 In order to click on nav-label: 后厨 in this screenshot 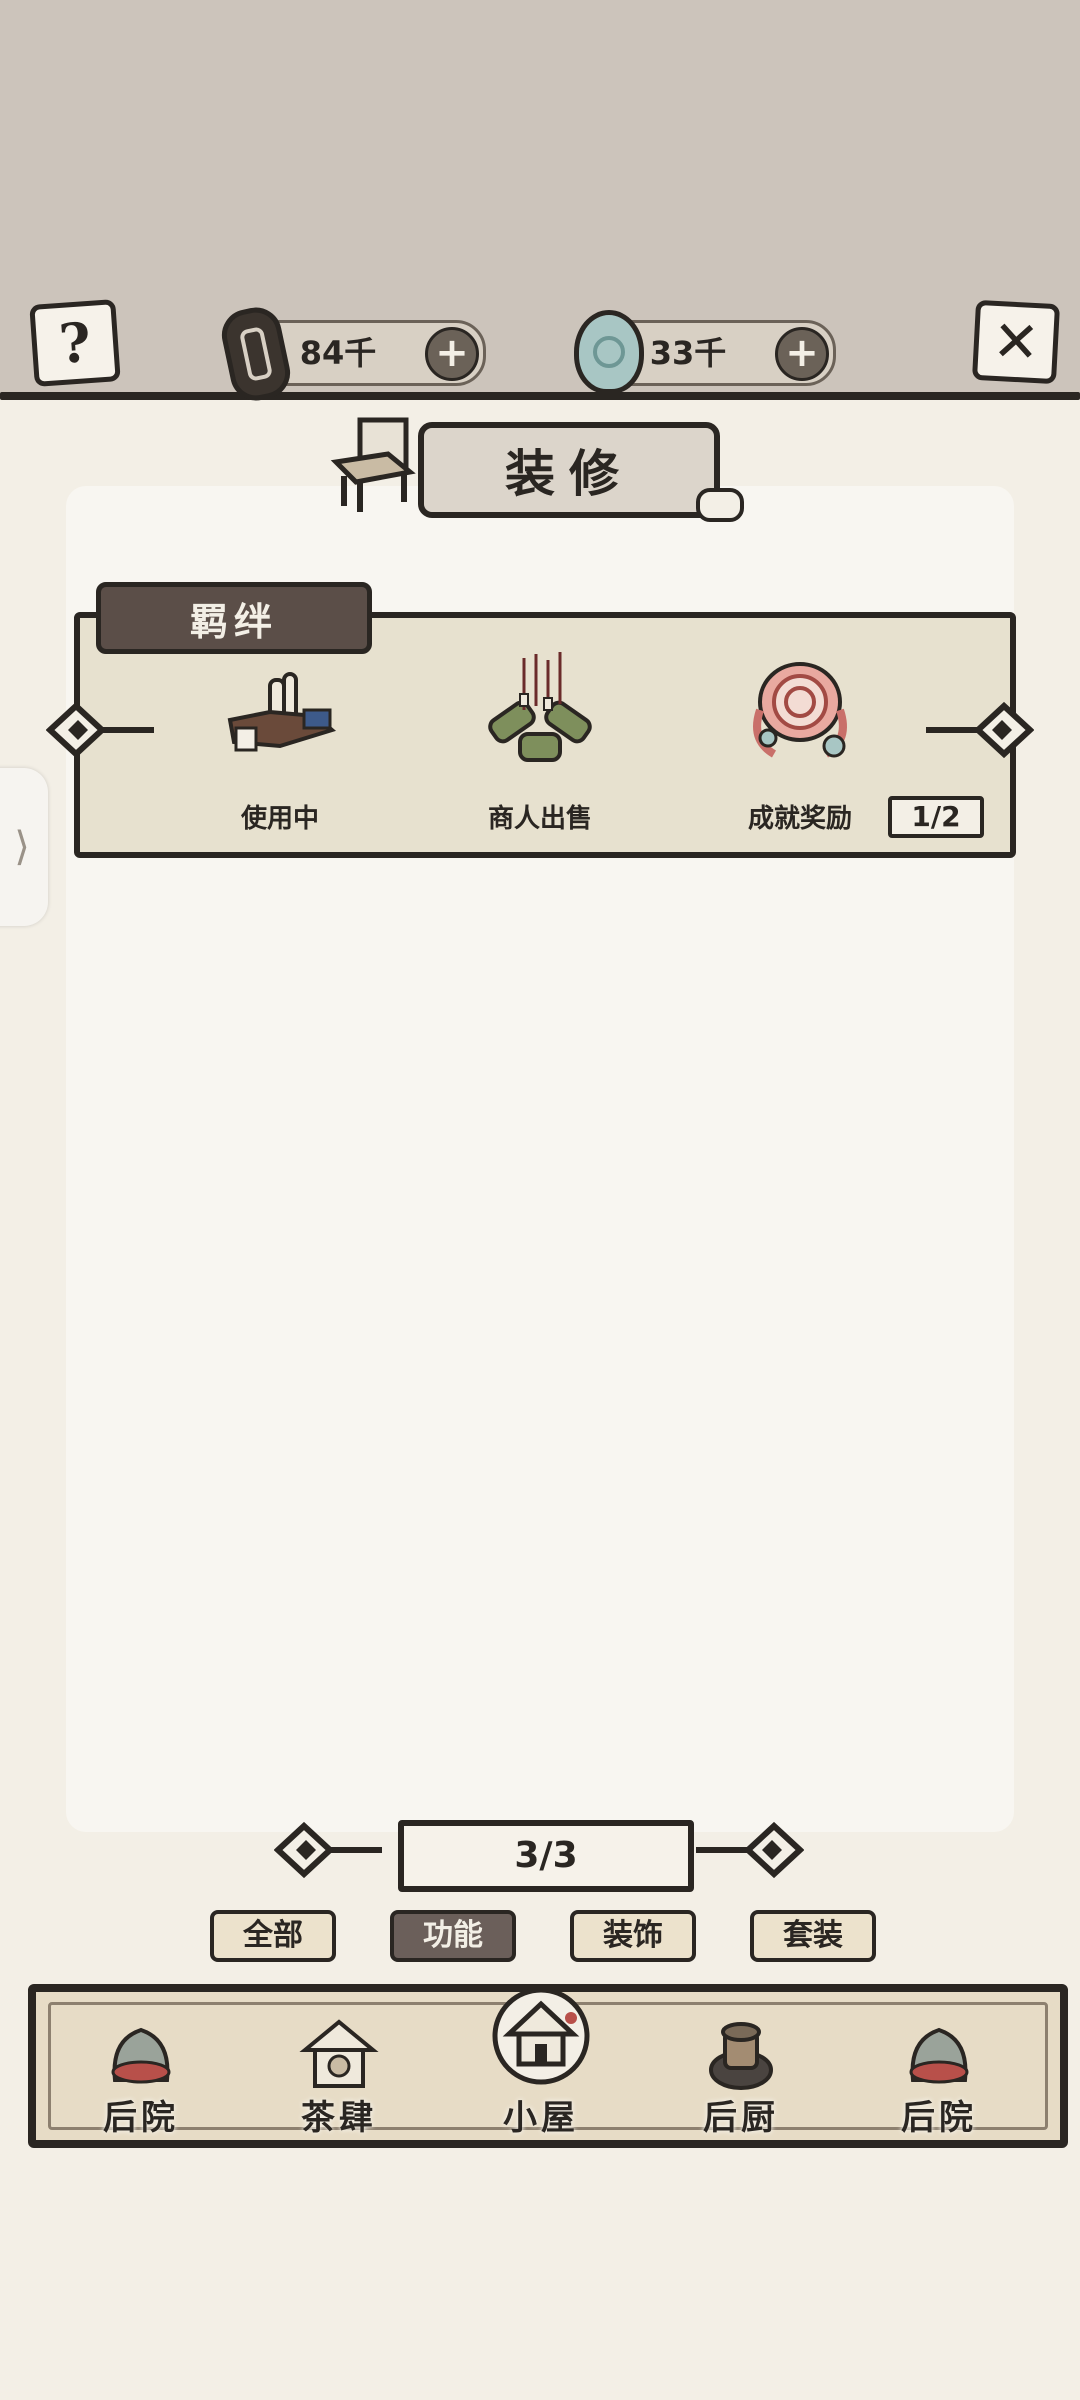, I will do `click(741, 2118)`.